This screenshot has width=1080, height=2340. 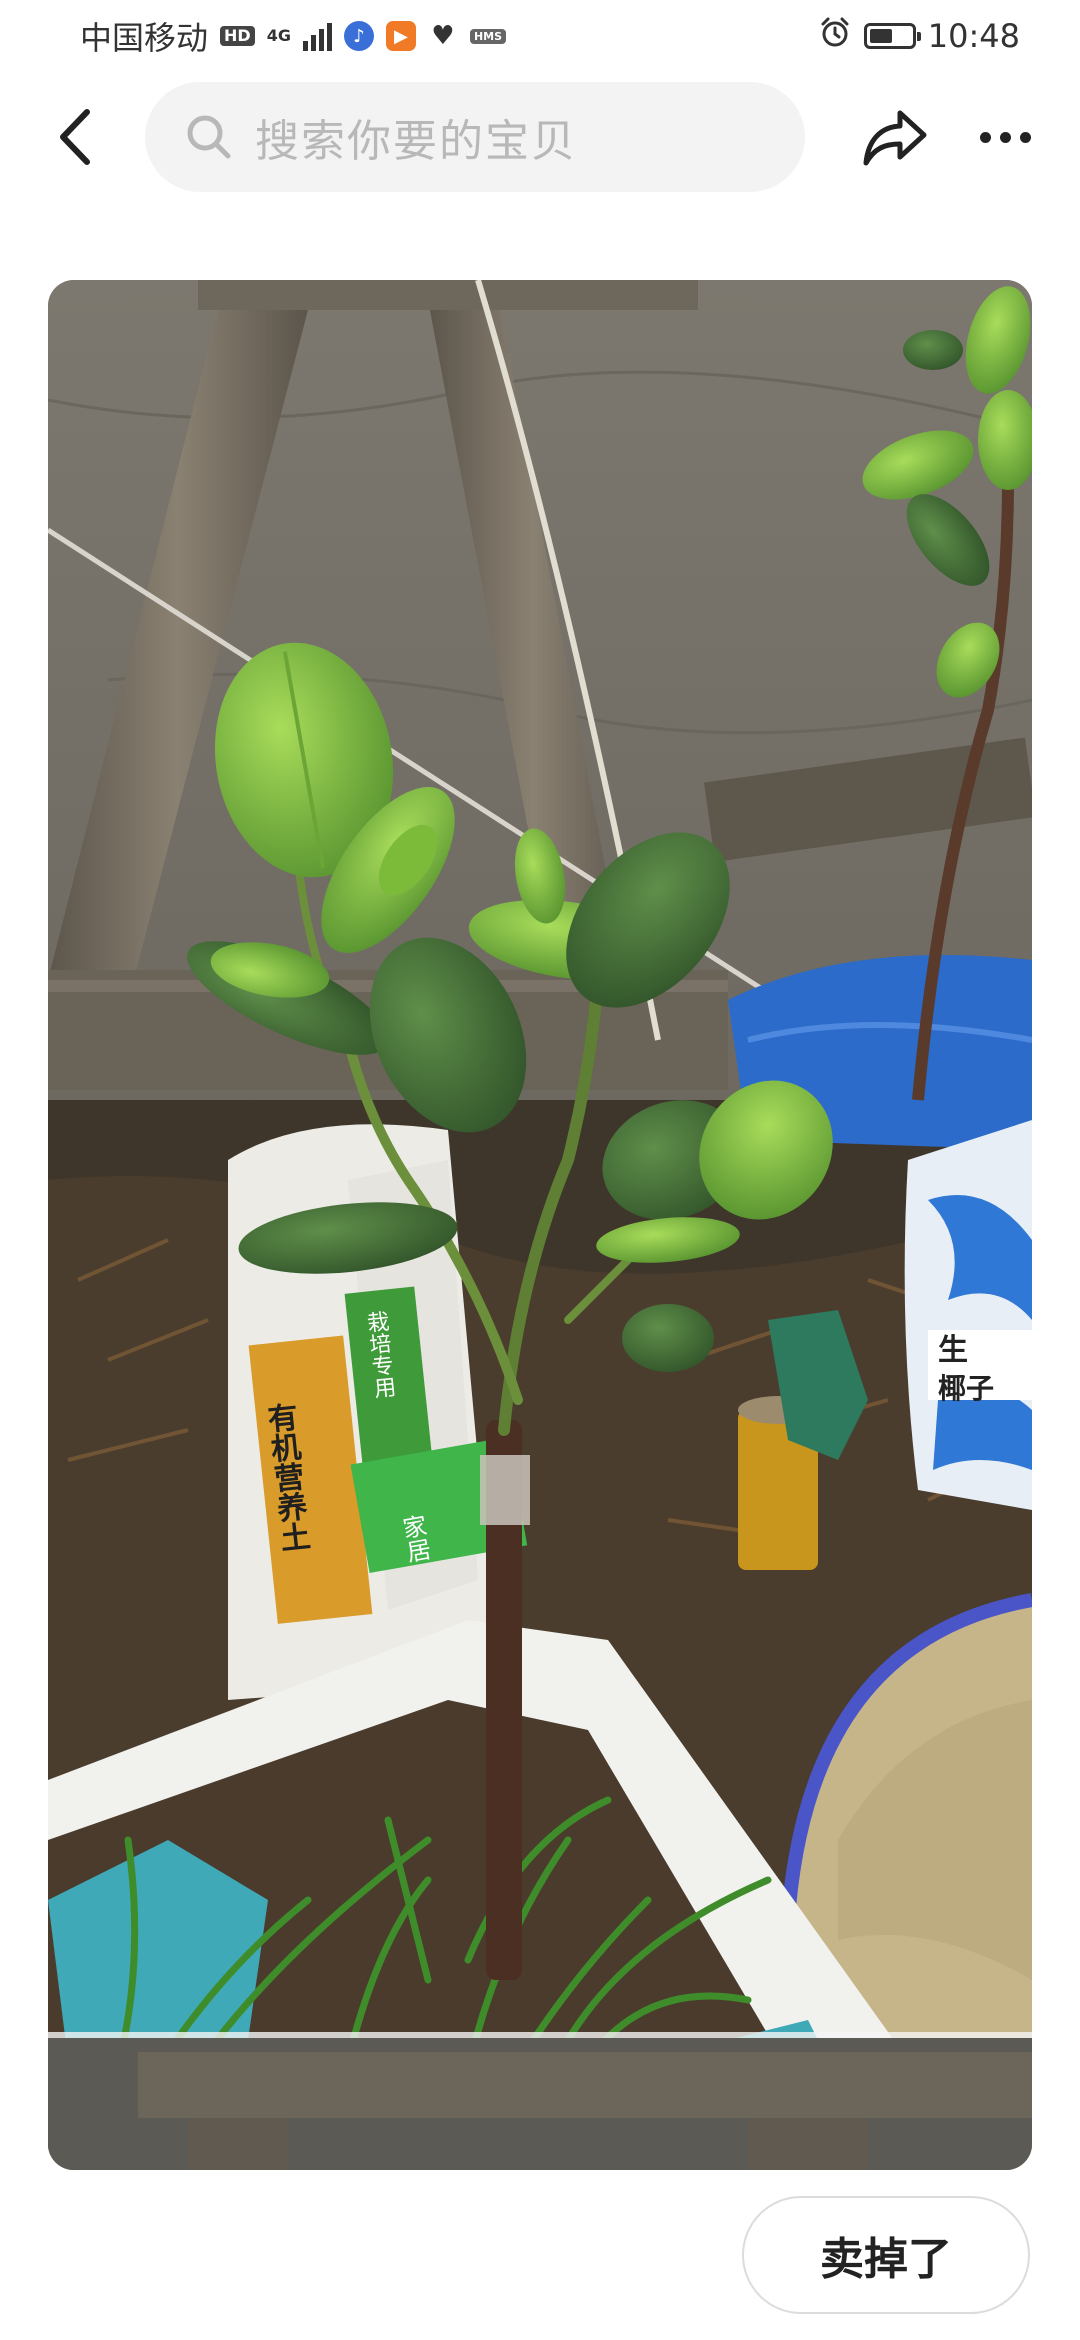 What do you see at coordinates (892, 36) in the screenshot?
I see `battery-icon` at bounding box center [892, 36].